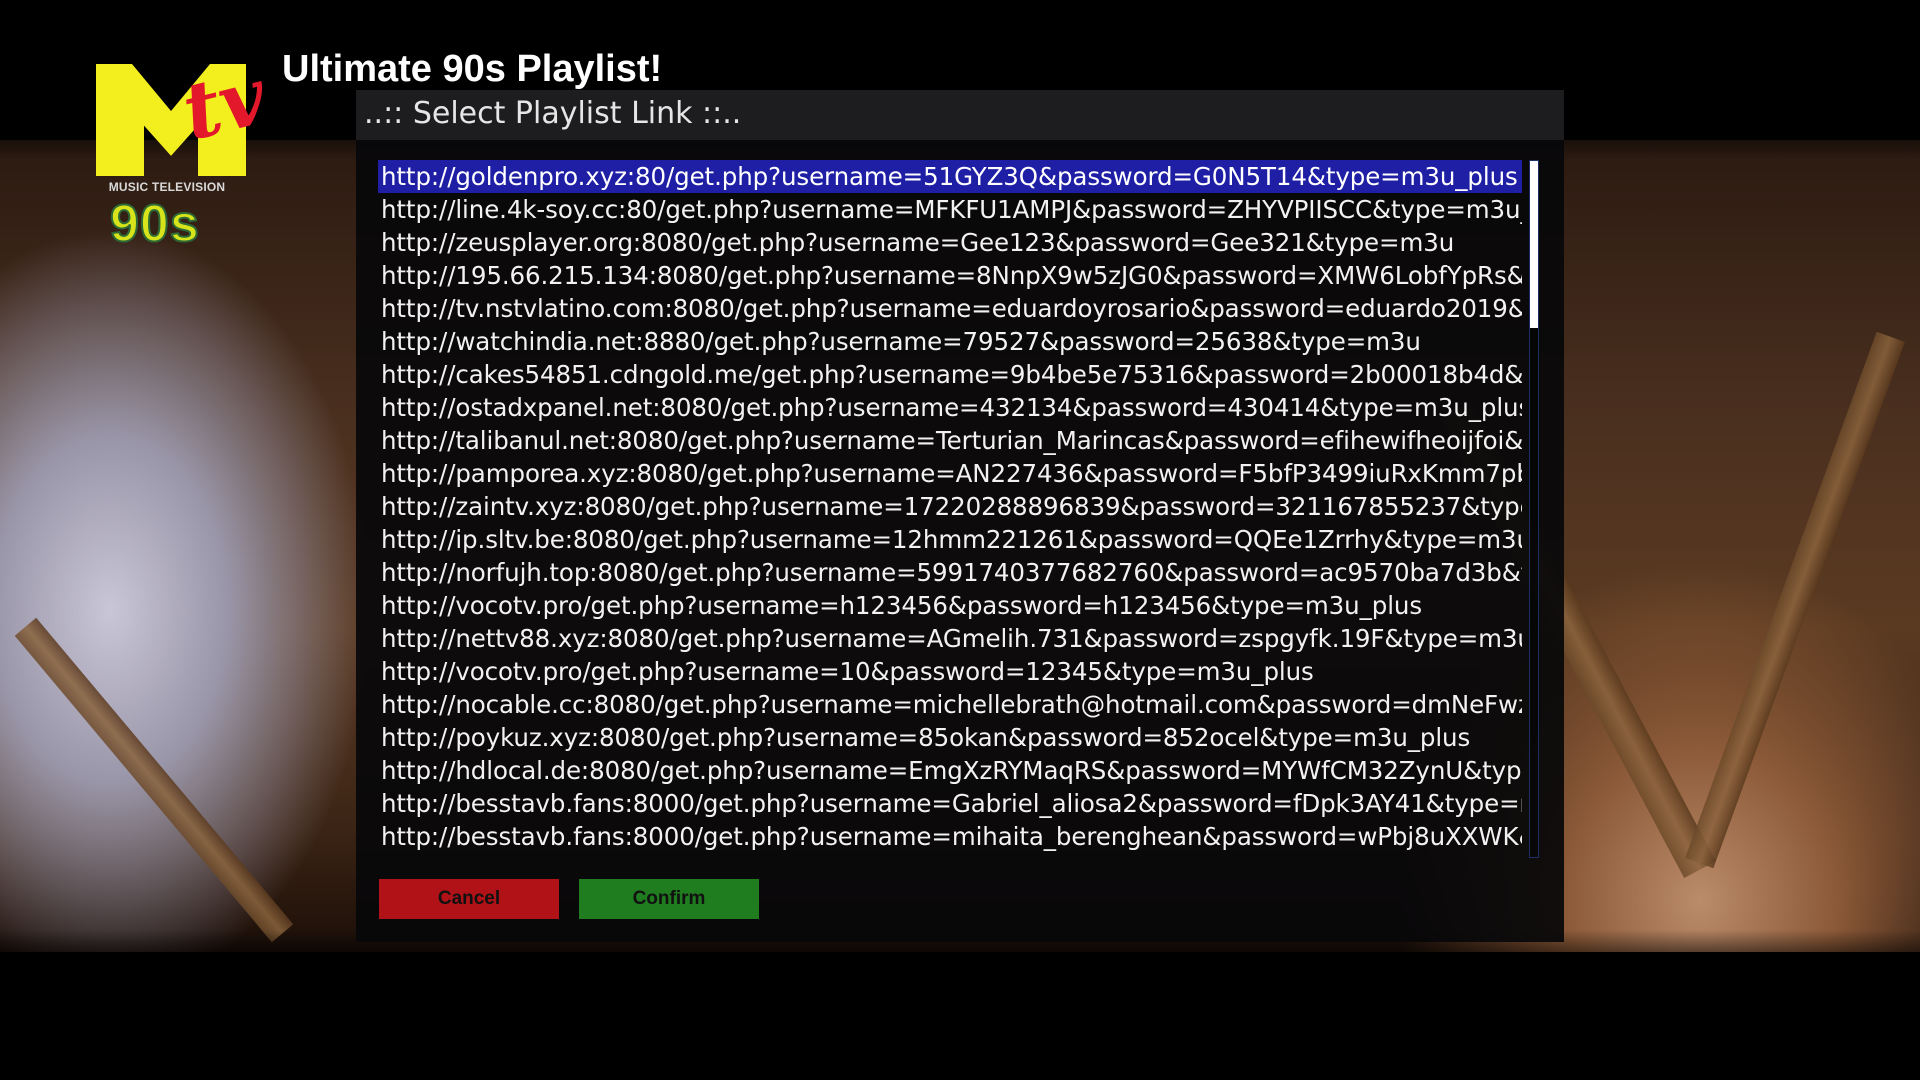  I want to click on mtv-subtitle: MUSIC TELEVISION, so click(167, 187).